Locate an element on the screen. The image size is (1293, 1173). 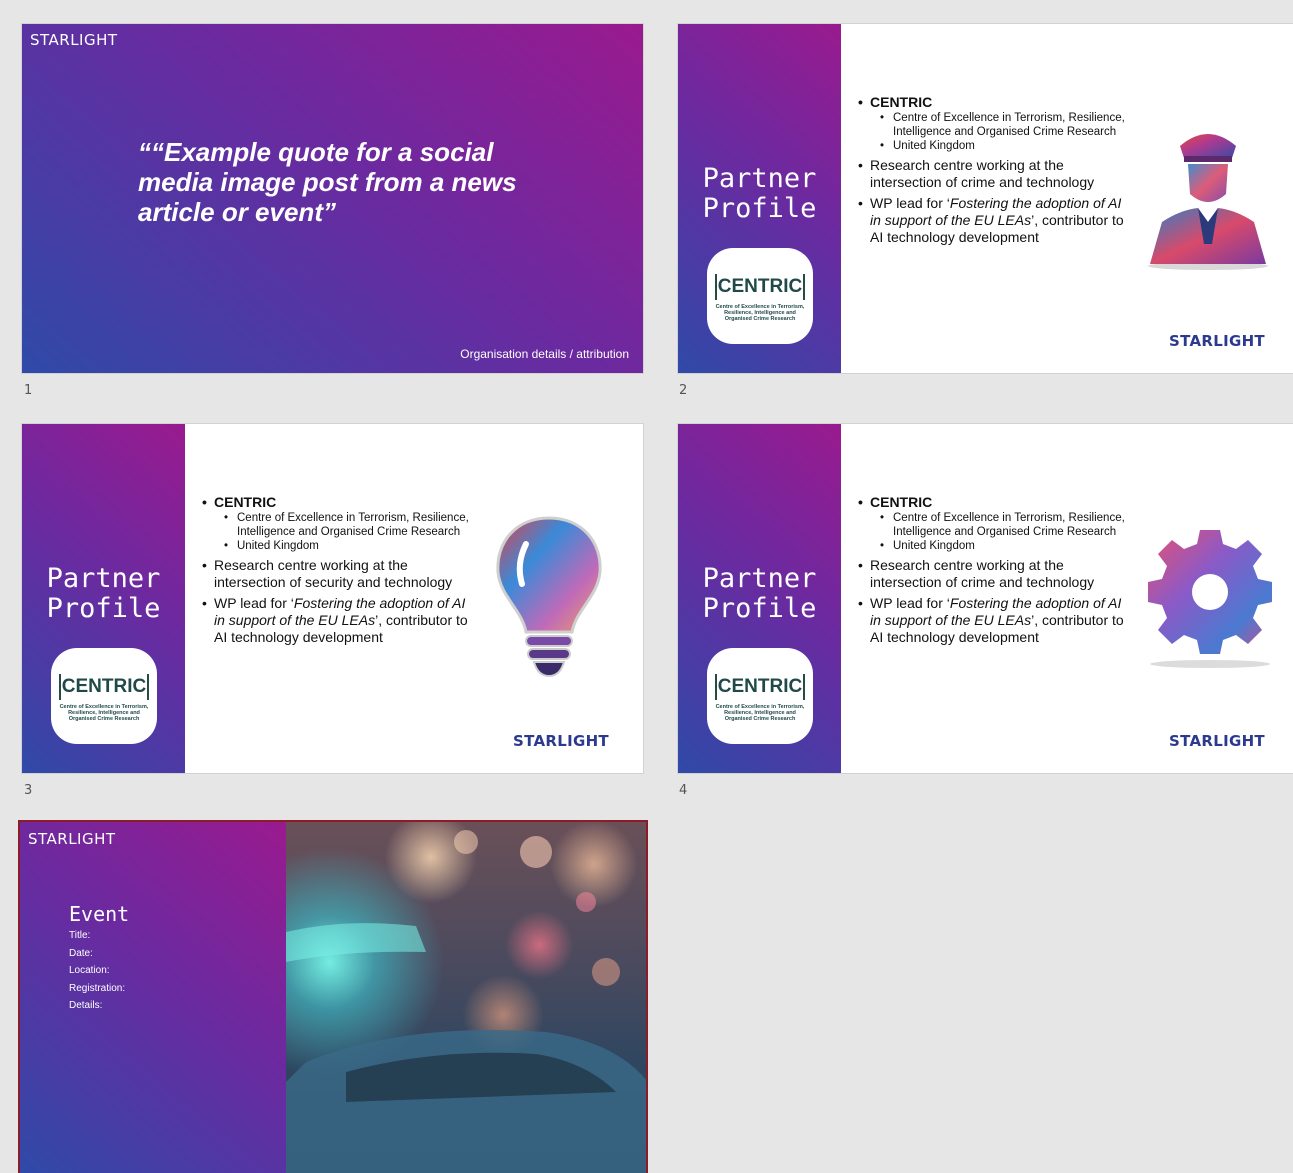
event-heading: Event is located at coordinates (99, 914).